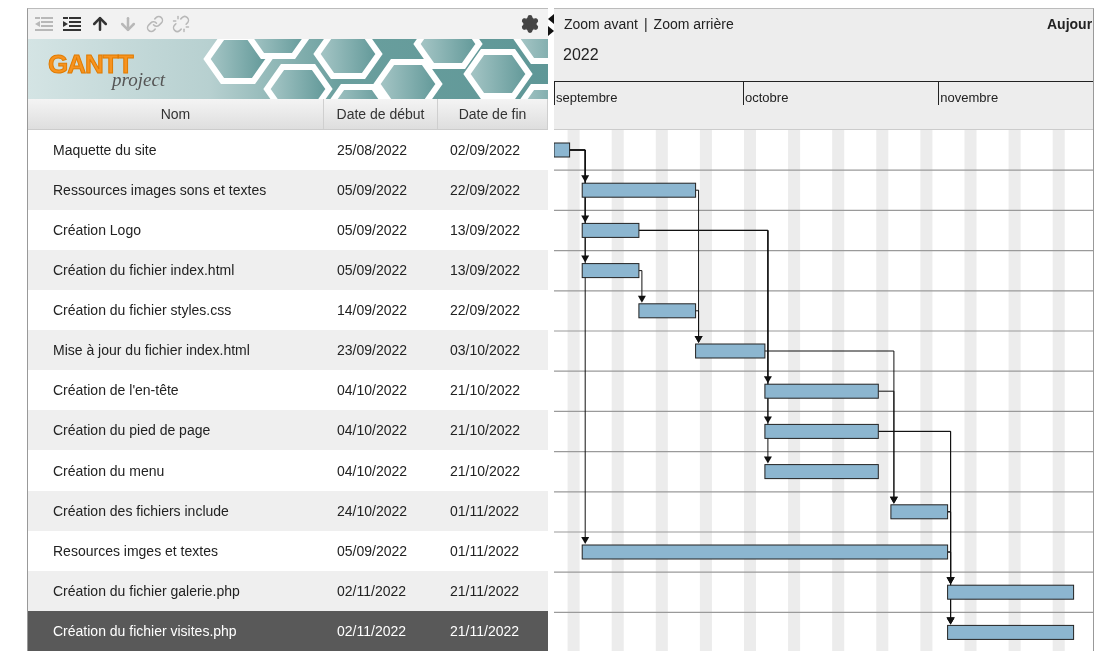 Image resolution: width=1099 pixels, height=651 pixels. What do you see at coordinates (144, 270) in the screenshot?
I see `task-name: Création du fichier index.html` at bounding box center [144, 270].